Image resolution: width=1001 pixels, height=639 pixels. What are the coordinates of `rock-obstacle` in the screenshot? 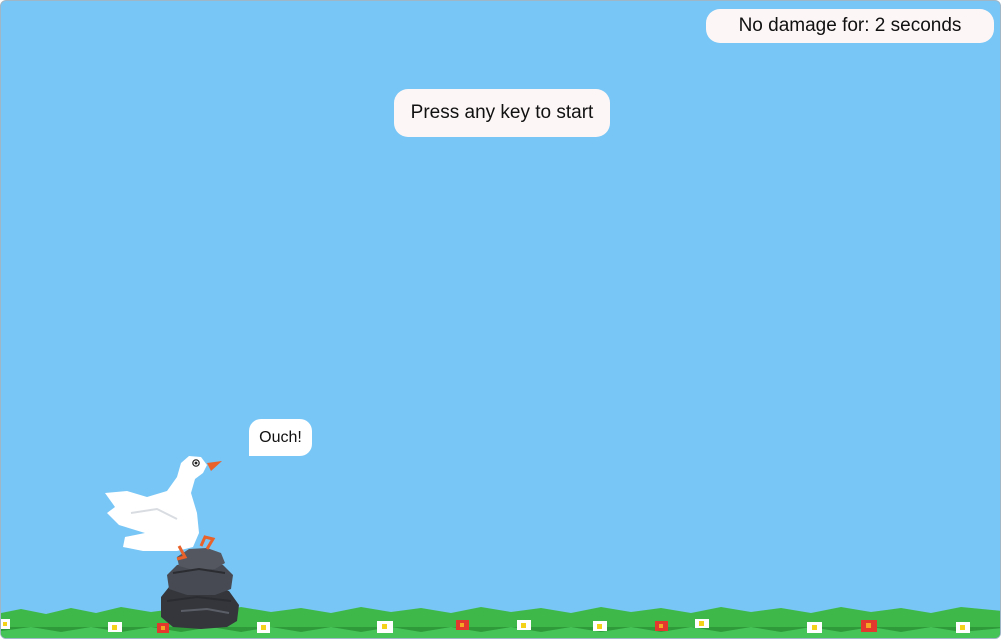 It's located at (200, 588).